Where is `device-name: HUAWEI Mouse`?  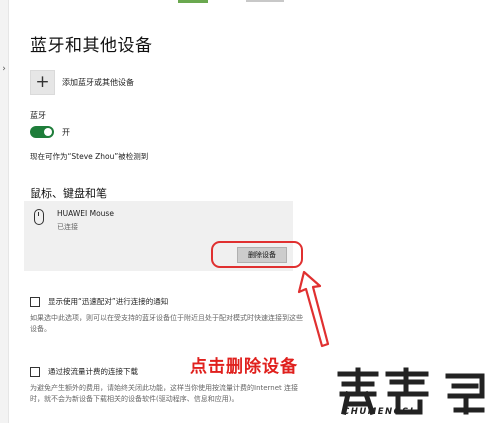
device-name: HUAWEI Mouse is located at coordinates (85, 213).